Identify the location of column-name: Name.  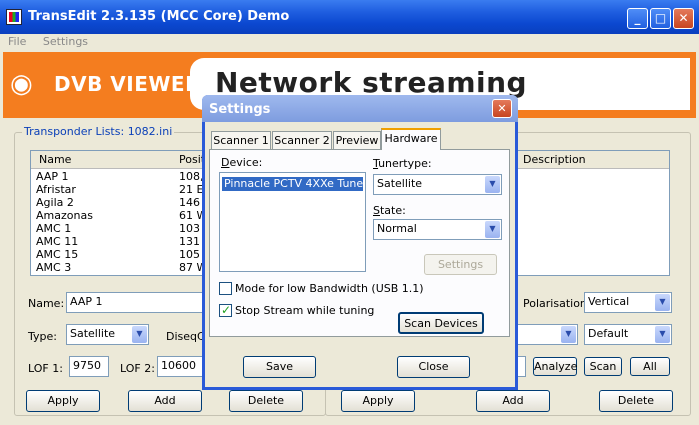
(55, 159).